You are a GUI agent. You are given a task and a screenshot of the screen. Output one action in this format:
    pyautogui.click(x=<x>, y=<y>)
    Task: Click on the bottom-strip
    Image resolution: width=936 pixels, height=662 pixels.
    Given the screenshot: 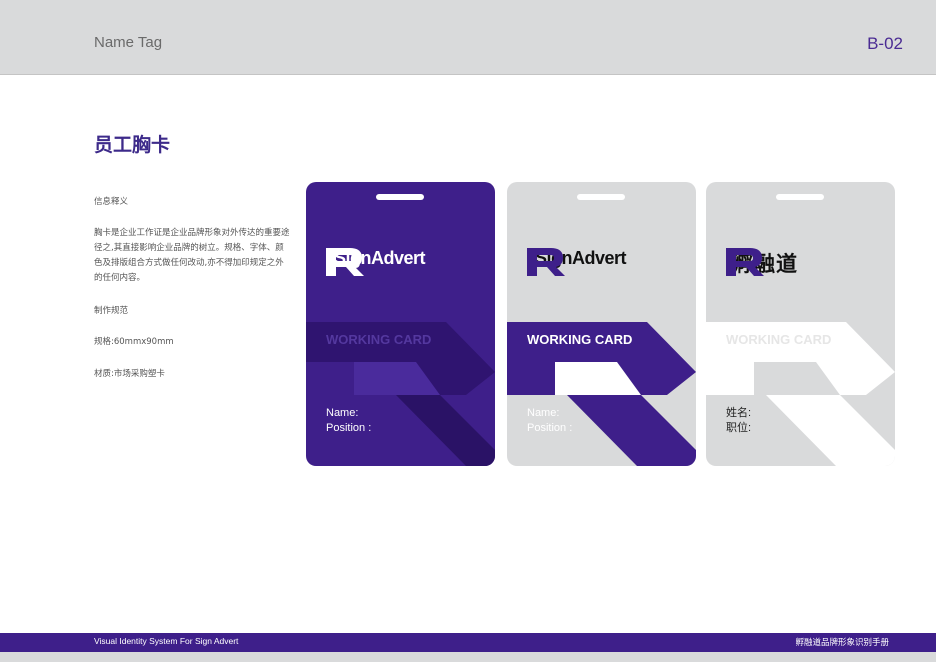 What is the action you would take?
    pyautogui.click(x=468, y=657)
    